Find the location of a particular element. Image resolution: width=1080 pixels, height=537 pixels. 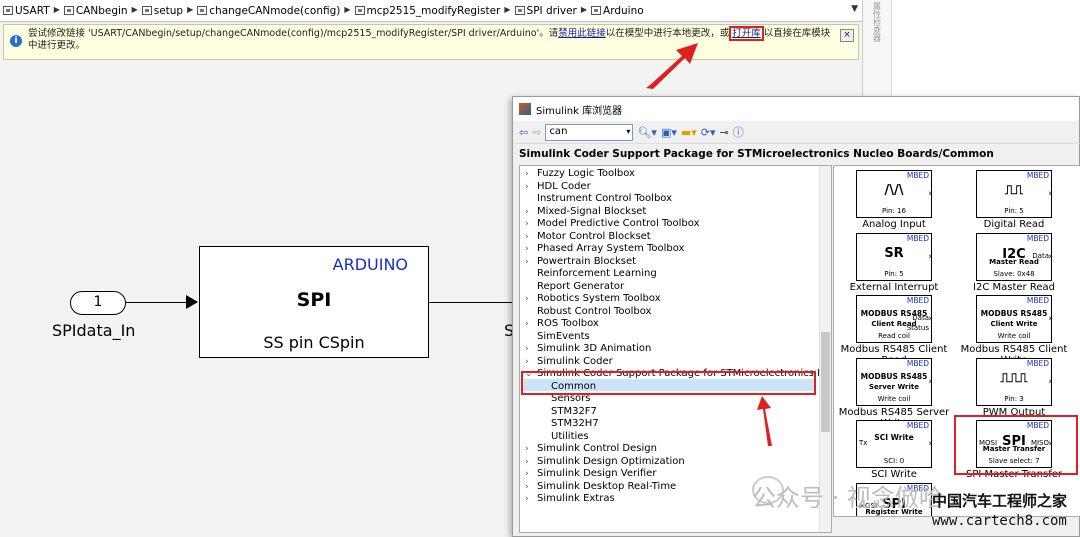

tree-item: › Powertrain Blockset is located at coordinates (668, 262).